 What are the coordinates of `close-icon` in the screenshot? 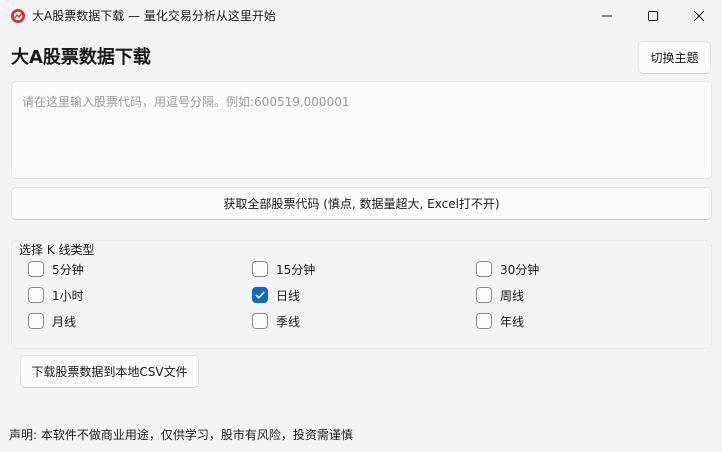 It's located at (699, 16).